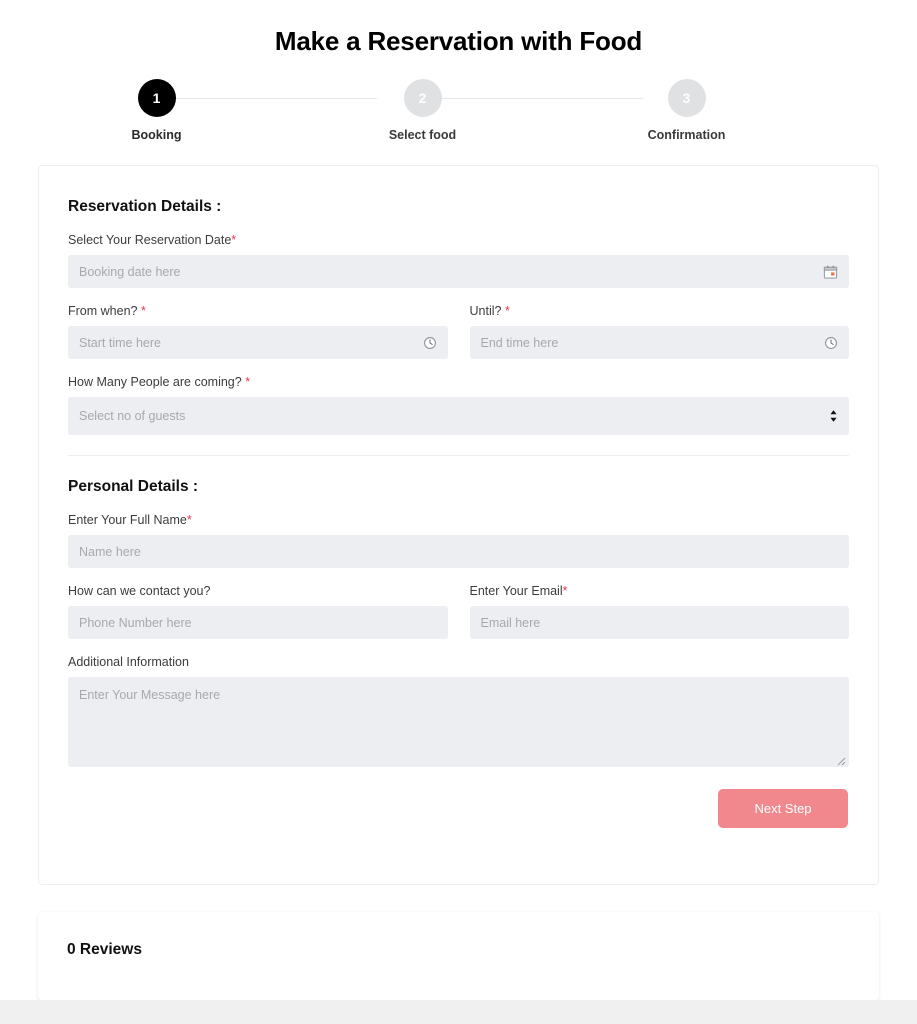 The width and height of the screenshot is (917, 1024). I want to click on message-textarea-wrap, so click(458, 722).